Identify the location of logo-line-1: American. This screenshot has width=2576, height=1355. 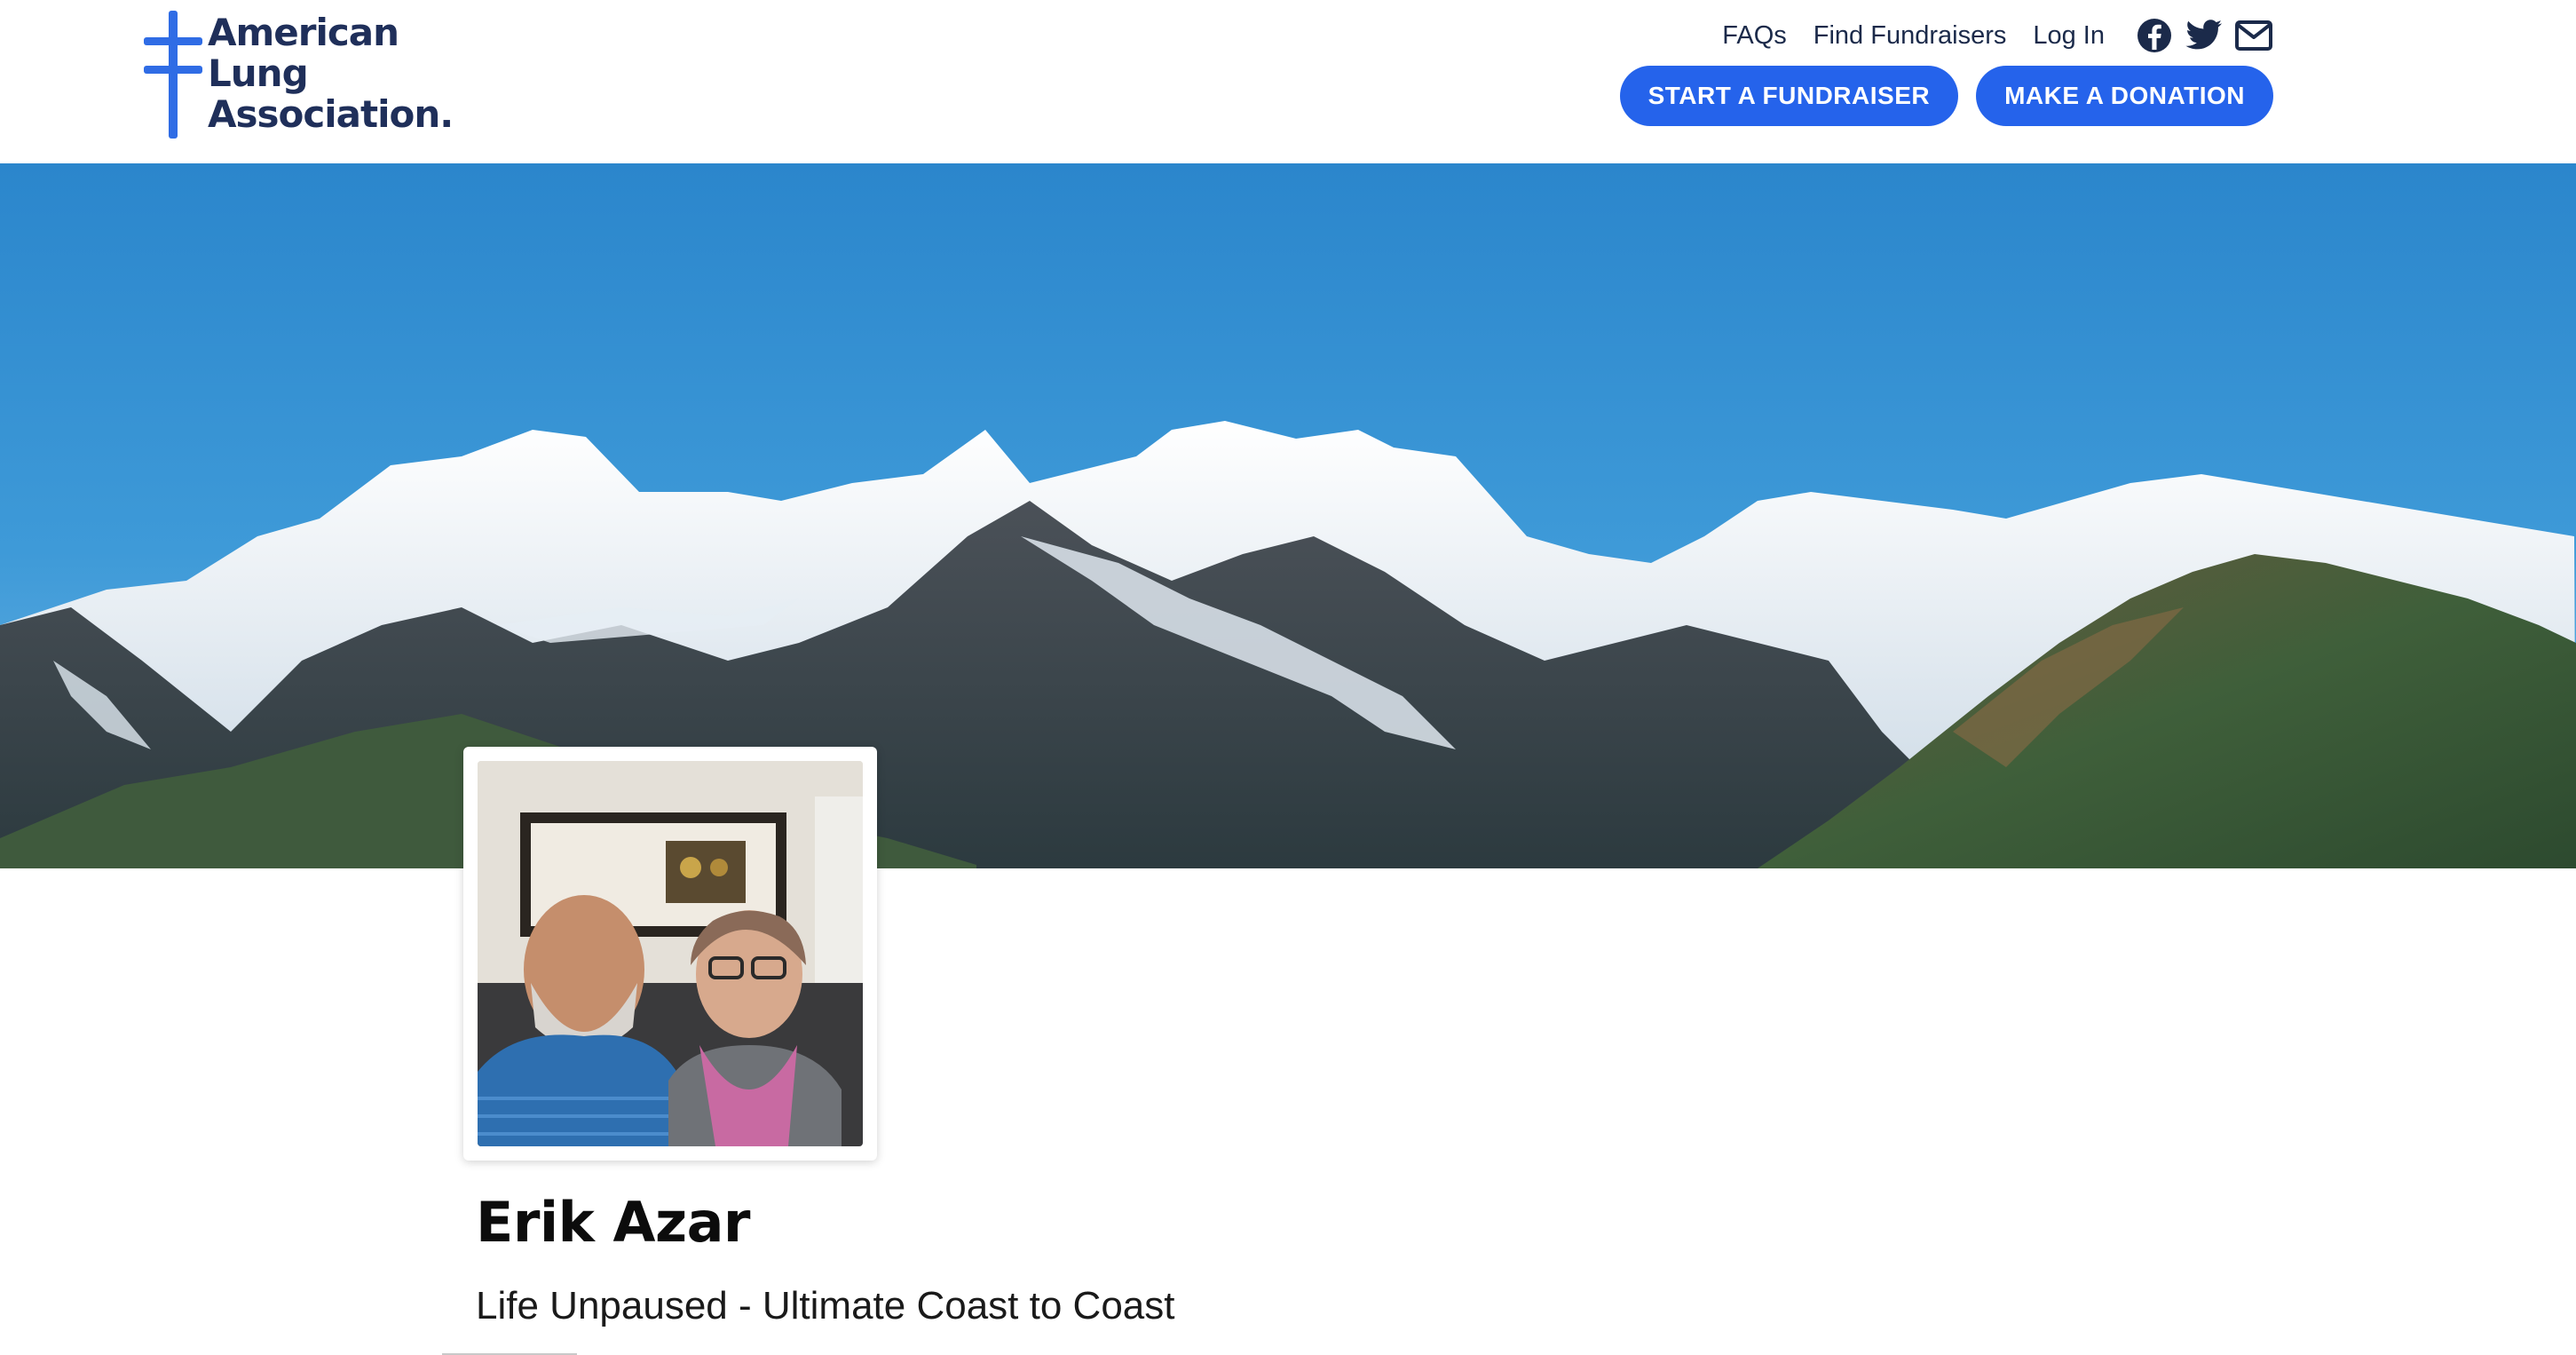
(303, 32).